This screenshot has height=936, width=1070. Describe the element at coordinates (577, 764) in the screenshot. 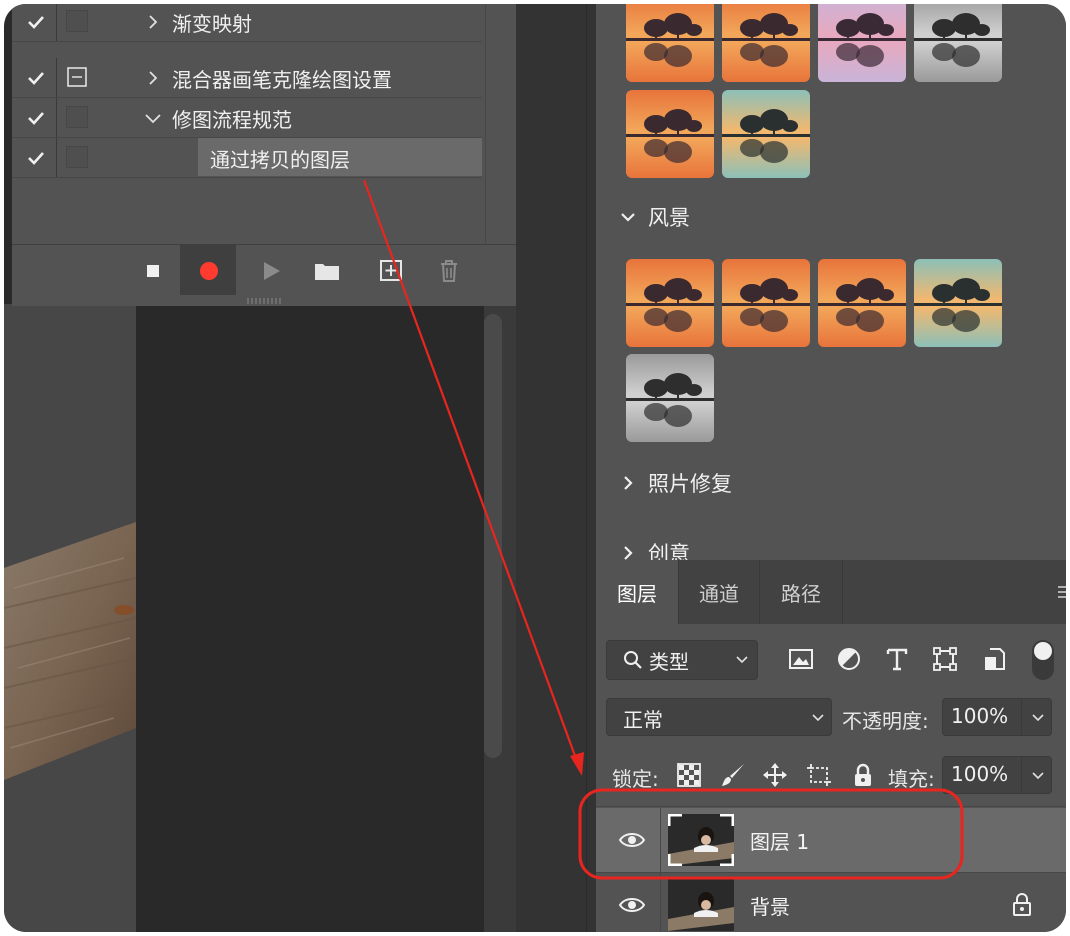

I see `annotation-arrowhead` at that location.